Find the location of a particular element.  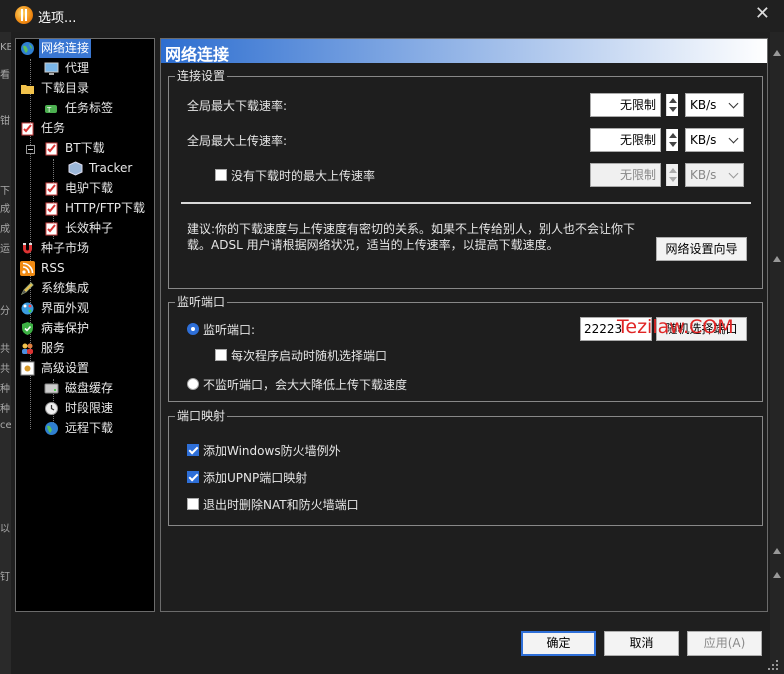

background-scrollbar is located at coordinates (777, 353).